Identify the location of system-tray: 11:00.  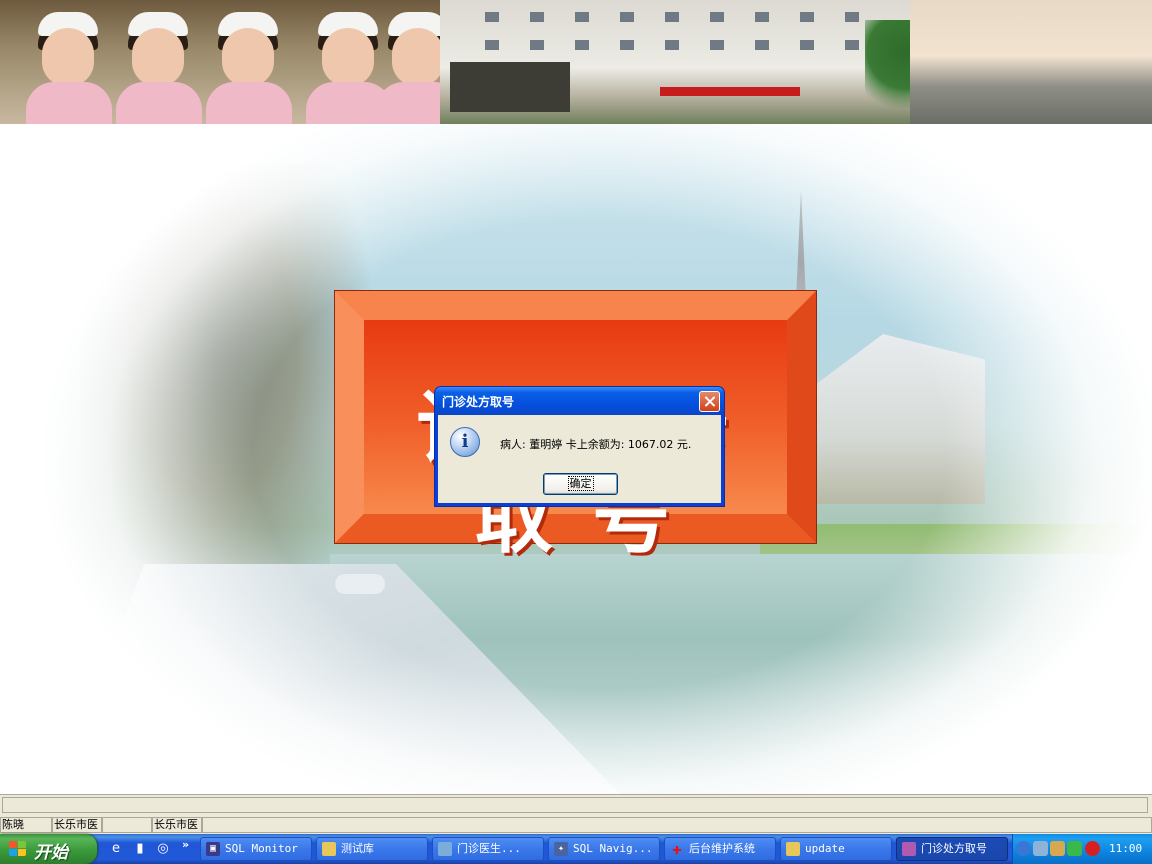
(1082, 849).